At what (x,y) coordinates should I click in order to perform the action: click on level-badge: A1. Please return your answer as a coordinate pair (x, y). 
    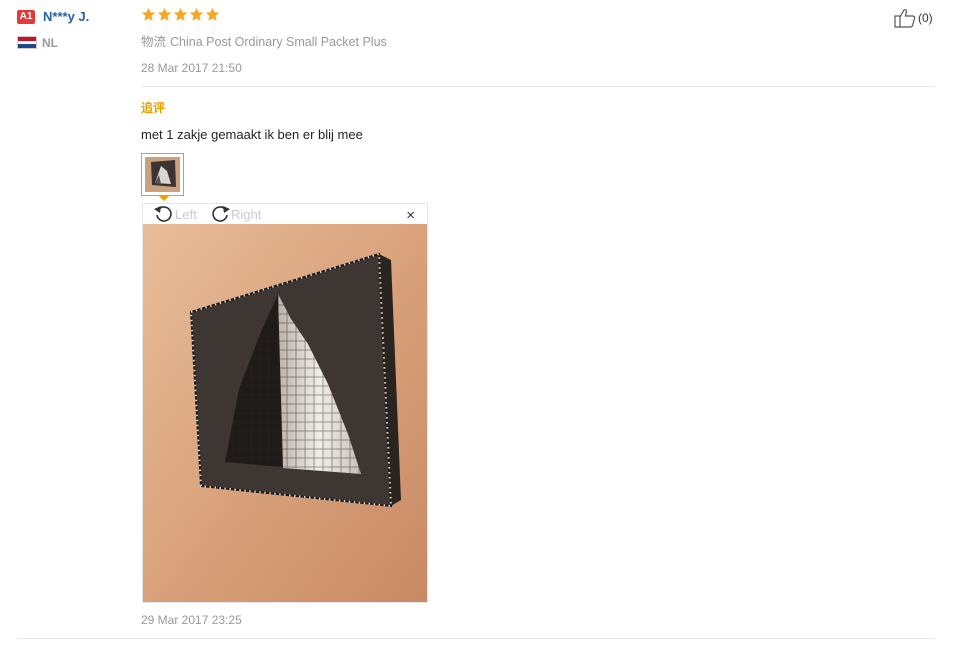
    Looking at the image, I should click on (26, 17).